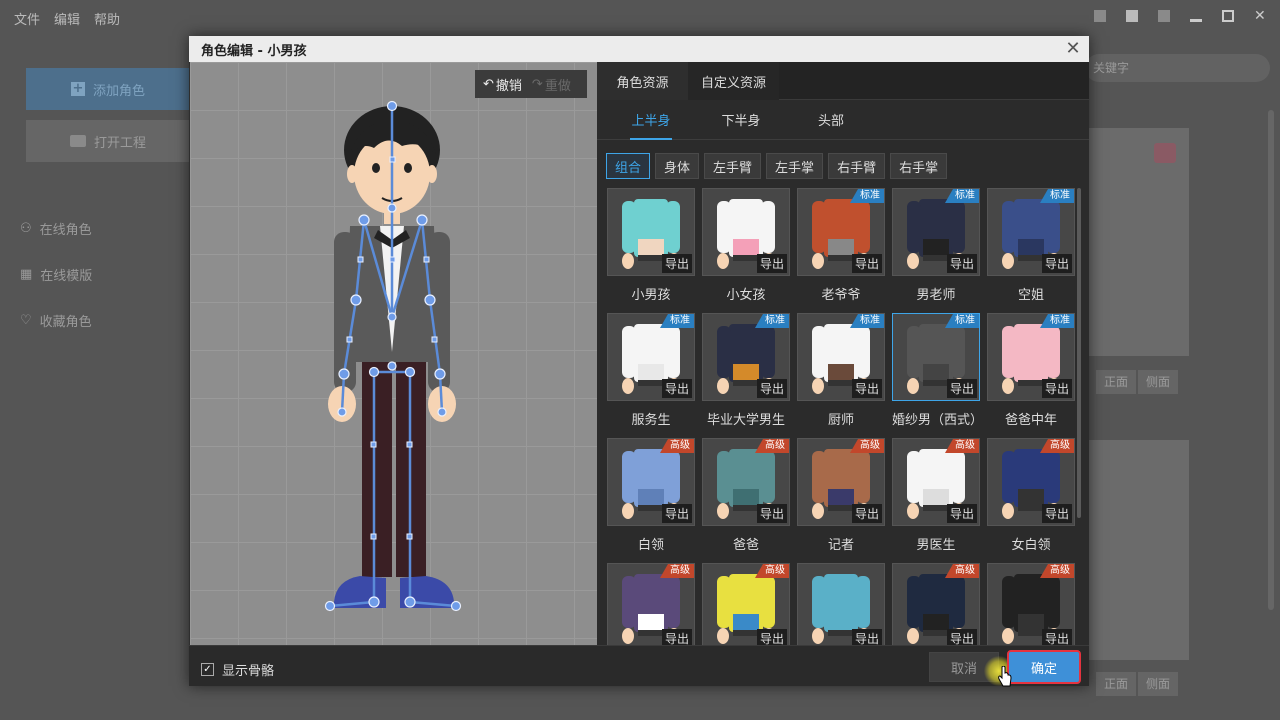  I want to click on add-character-button: + 添加角色, so click(108, 89).